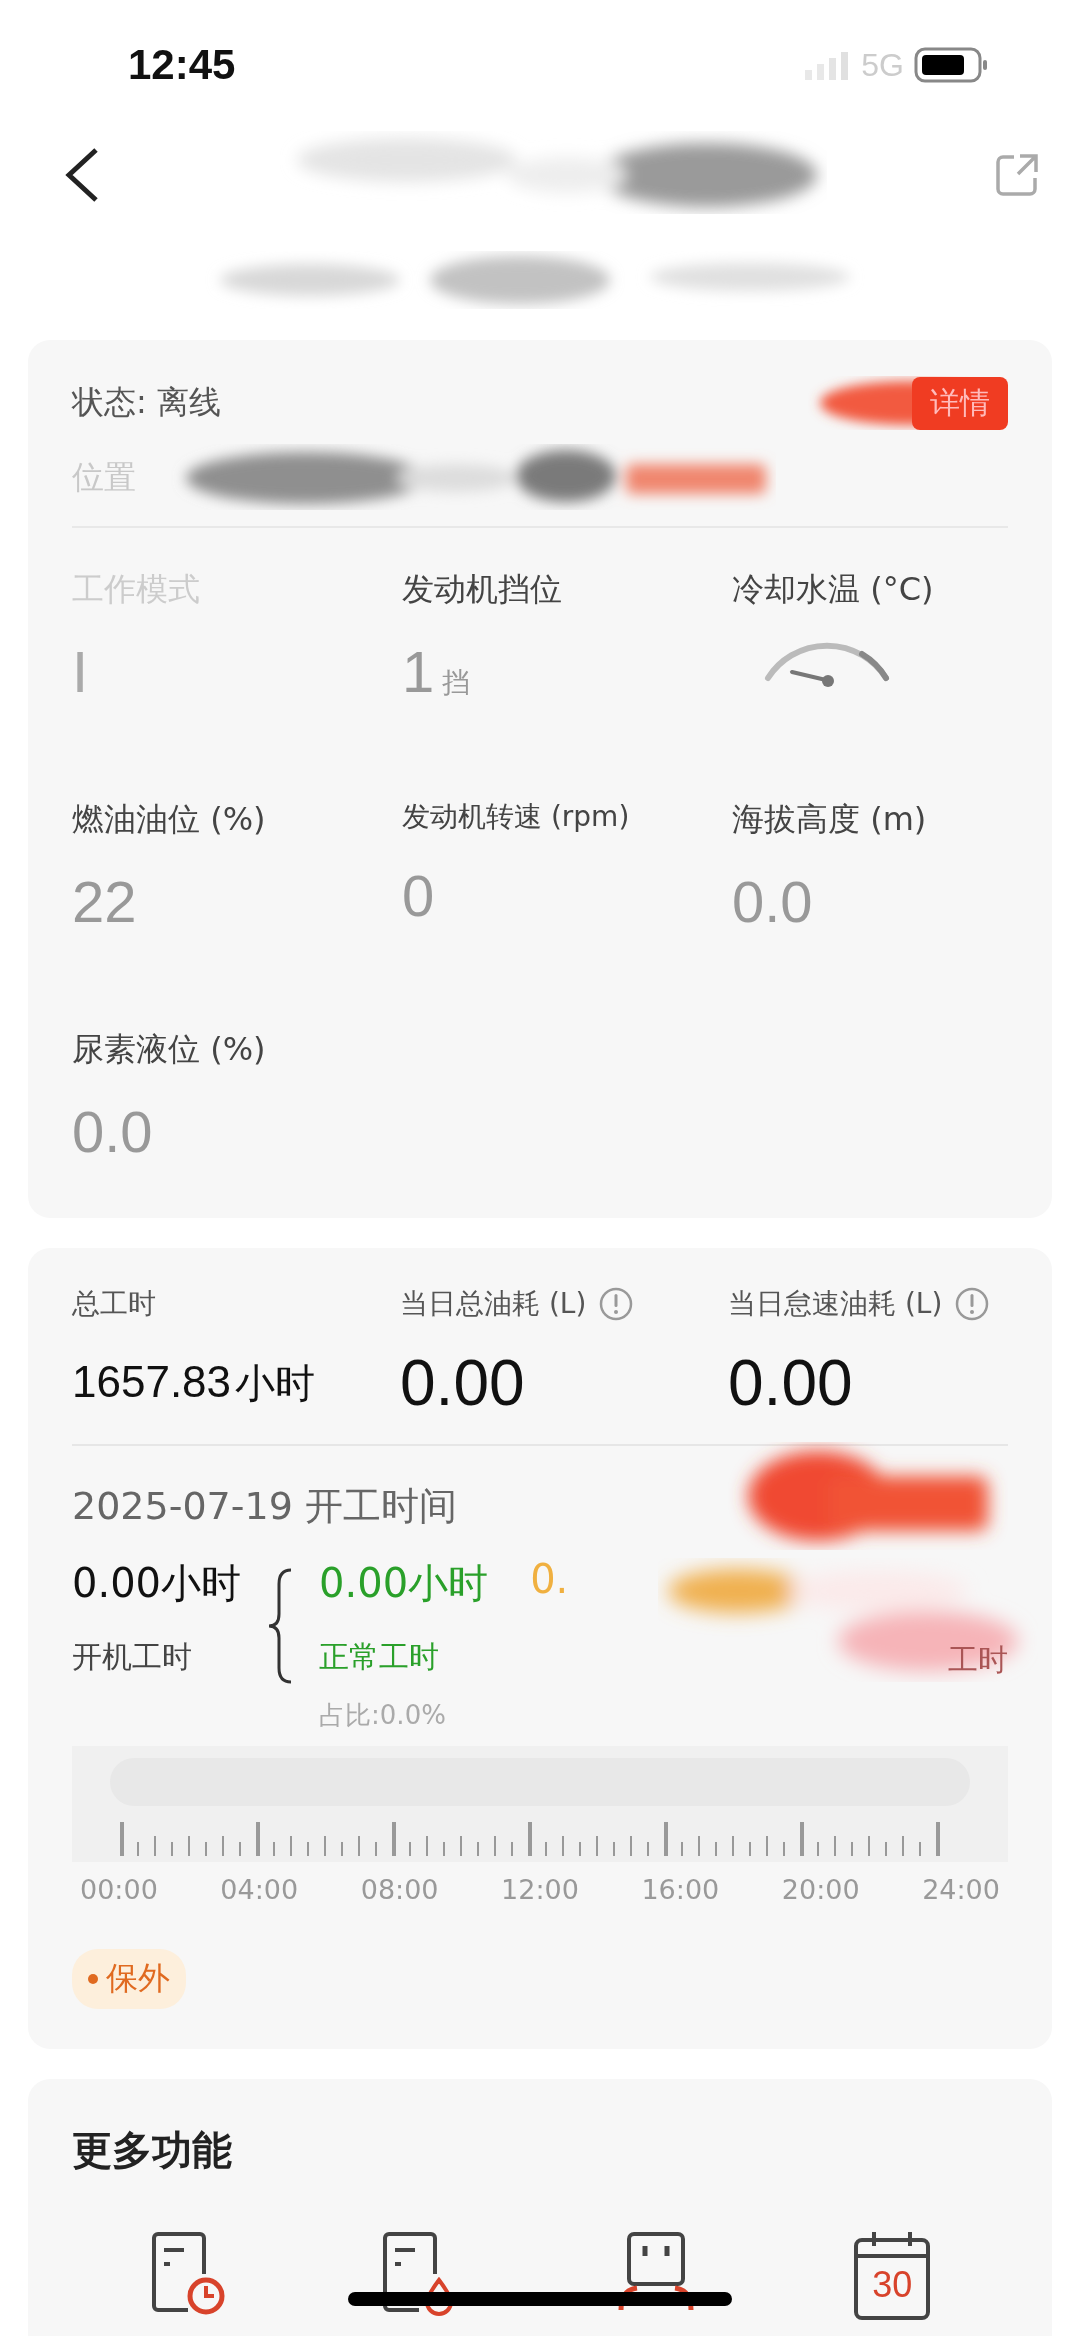 Image resolution: width=1080 pixels, height=2336 pixels. I want to click on metric-value: I, so click(81, 671).